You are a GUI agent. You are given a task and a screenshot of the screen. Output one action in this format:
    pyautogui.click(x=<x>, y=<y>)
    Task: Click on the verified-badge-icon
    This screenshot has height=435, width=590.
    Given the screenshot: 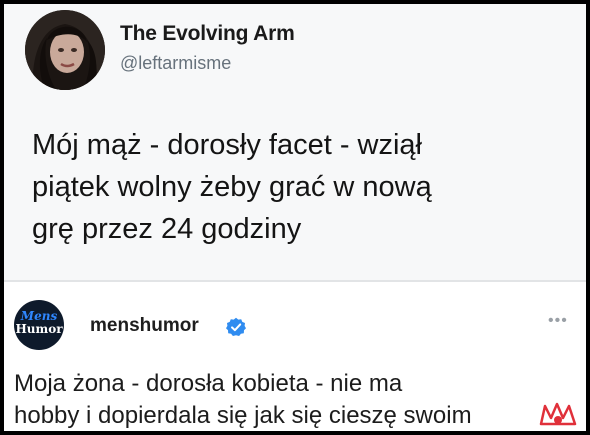 What is the action you would take?
    pyautogui.click(x=236, y=326)
    